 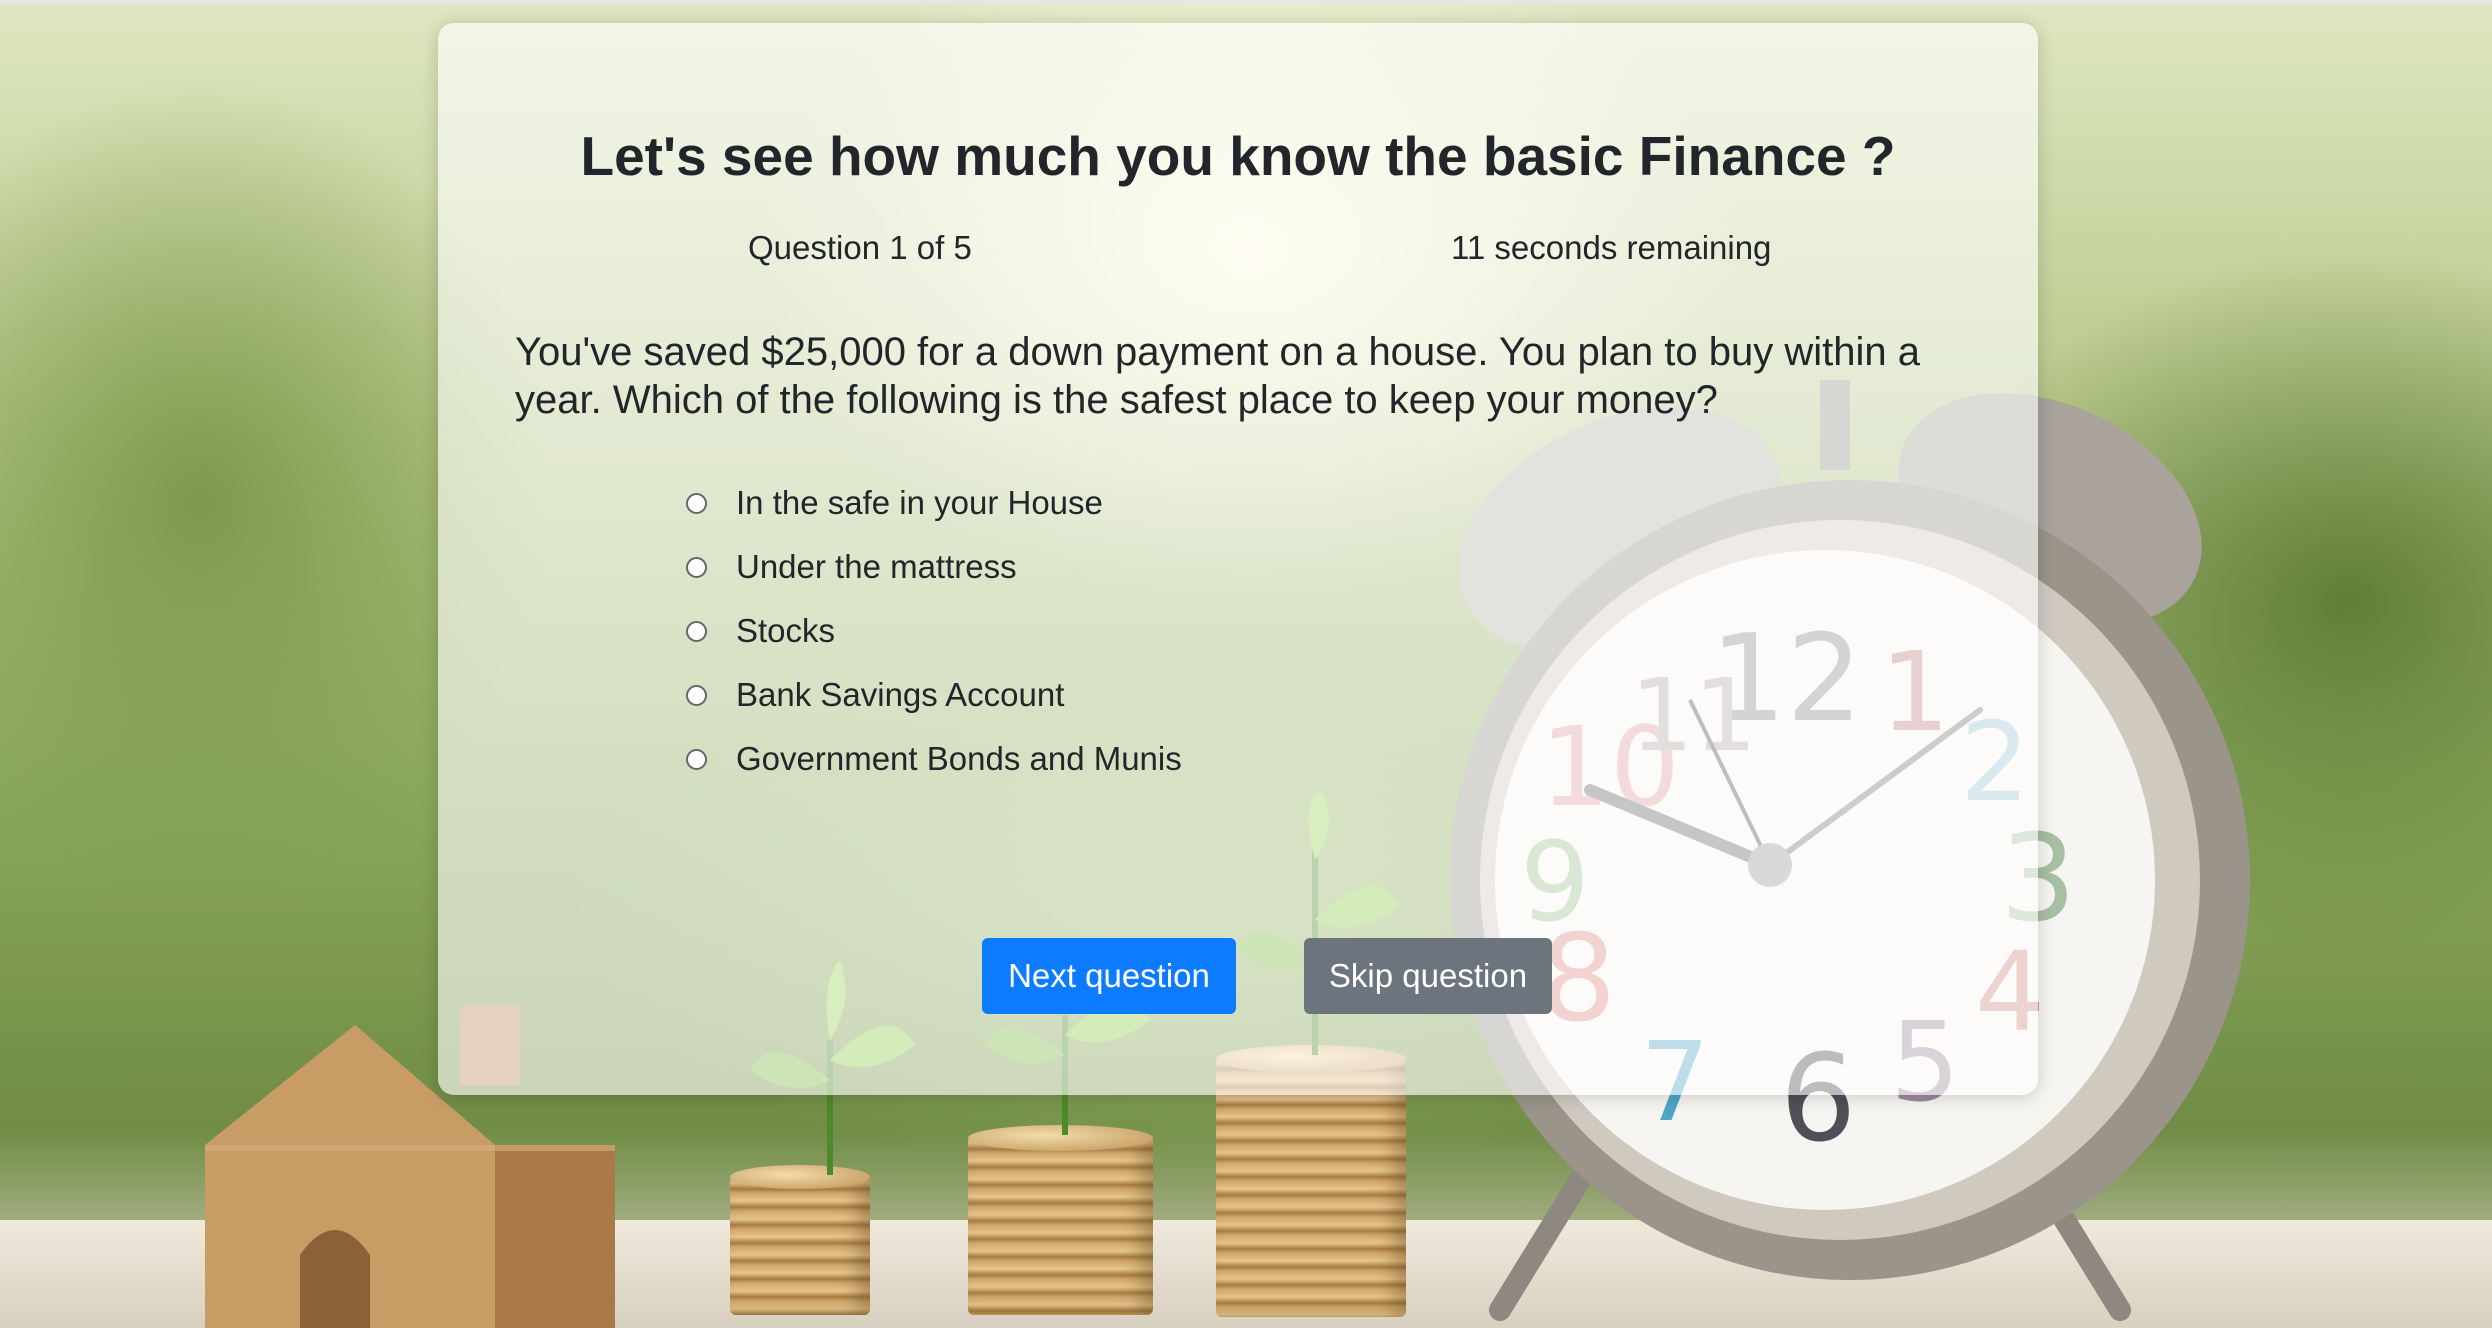 What do you see at coordinates (786, 630) in the screenshot?
I see `answer-option-label: Stocks` at bounding box center [786, 630].